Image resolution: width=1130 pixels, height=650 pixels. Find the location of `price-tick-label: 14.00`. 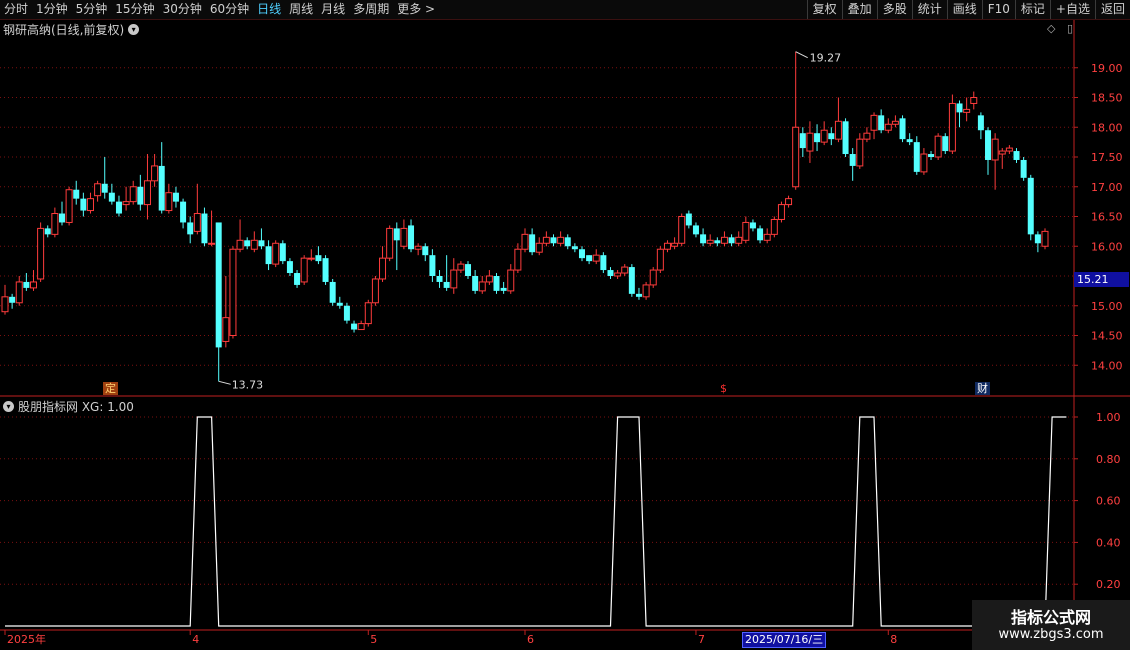

price-tick-label: 14.00 is located at coordinates (1107, 365).